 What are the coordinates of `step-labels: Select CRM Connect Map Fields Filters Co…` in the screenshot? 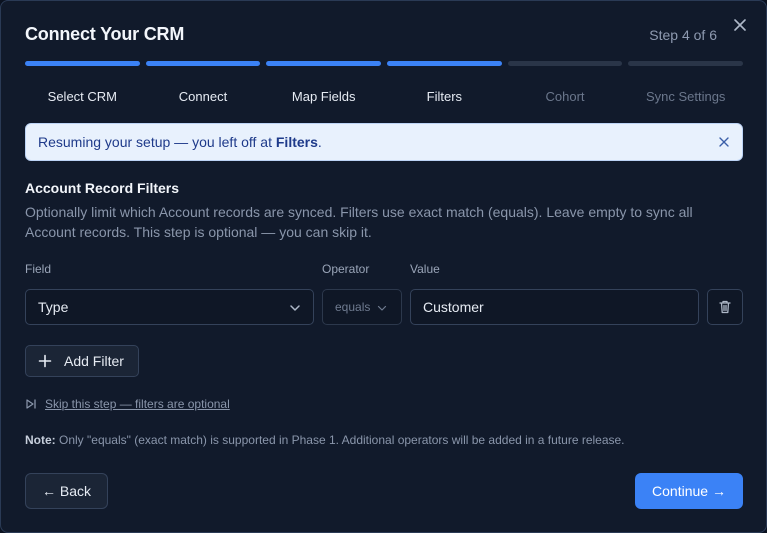 It's located at (384, 96).